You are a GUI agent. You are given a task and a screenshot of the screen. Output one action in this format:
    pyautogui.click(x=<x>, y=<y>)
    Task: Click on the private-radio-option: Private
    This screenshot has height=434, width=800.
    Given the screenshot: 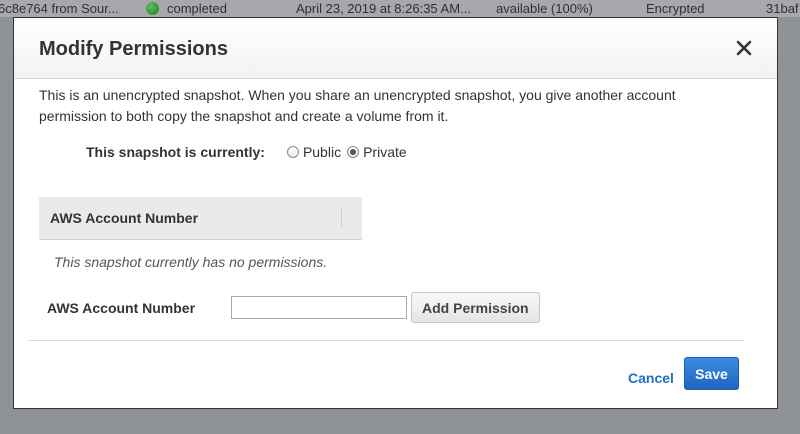 What is the action you would take?
    pyautogui.click(x=377, y=152)
    